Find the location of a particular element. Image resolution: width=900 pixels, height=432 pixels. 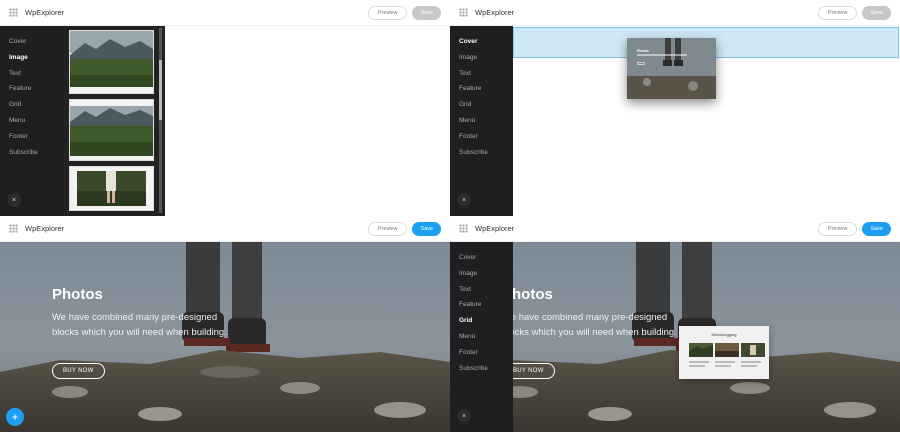

grid-block-title: Microblogging is located at coordinates (724, 334).